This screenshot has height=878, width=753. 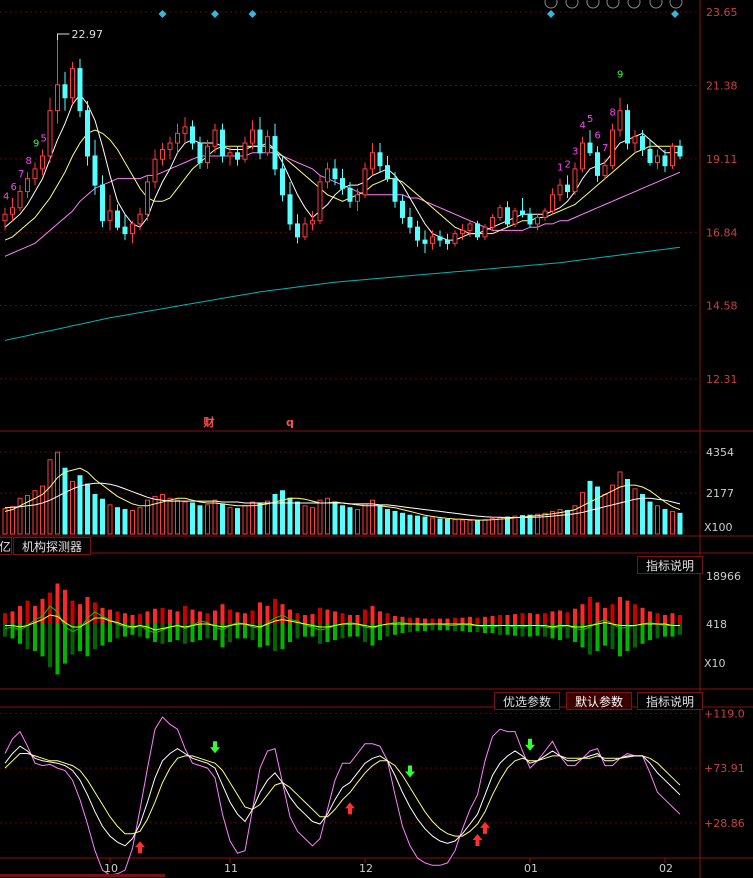 What do you see at coordinates (670, 565) in the screenshot?
I see `help-button-indicator: 指标说明` at bounding box center [670, 565].